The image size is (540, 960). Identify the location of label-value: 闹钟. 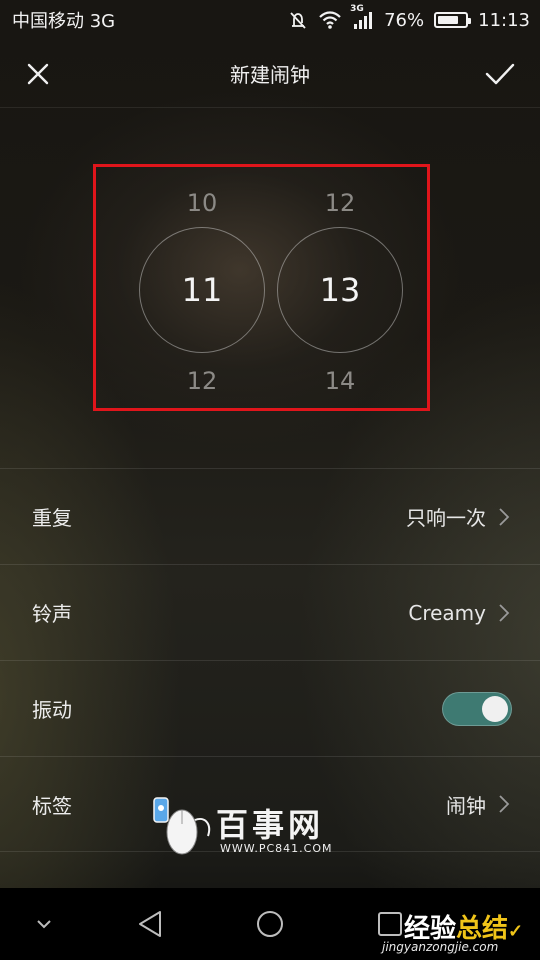
(466, 805).